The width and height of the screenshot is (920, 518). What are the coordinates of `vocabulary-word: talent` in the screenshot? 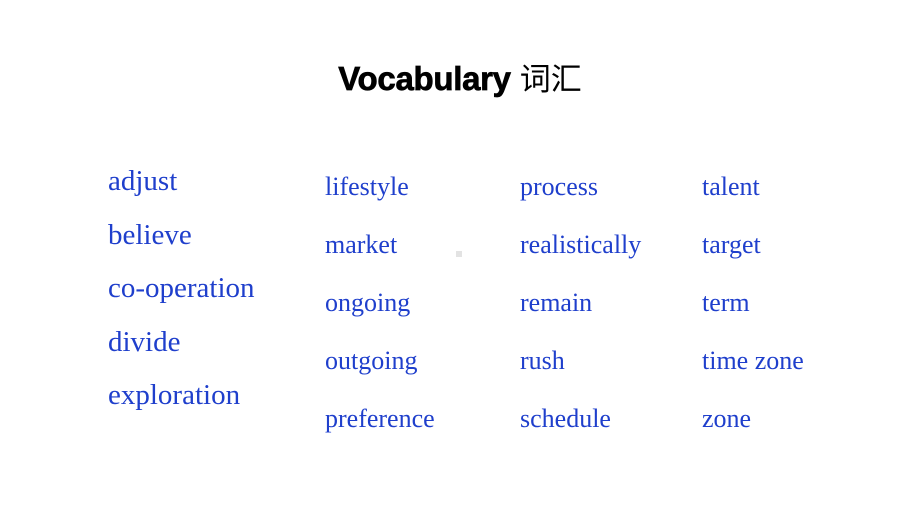 It's located at (731, 186).